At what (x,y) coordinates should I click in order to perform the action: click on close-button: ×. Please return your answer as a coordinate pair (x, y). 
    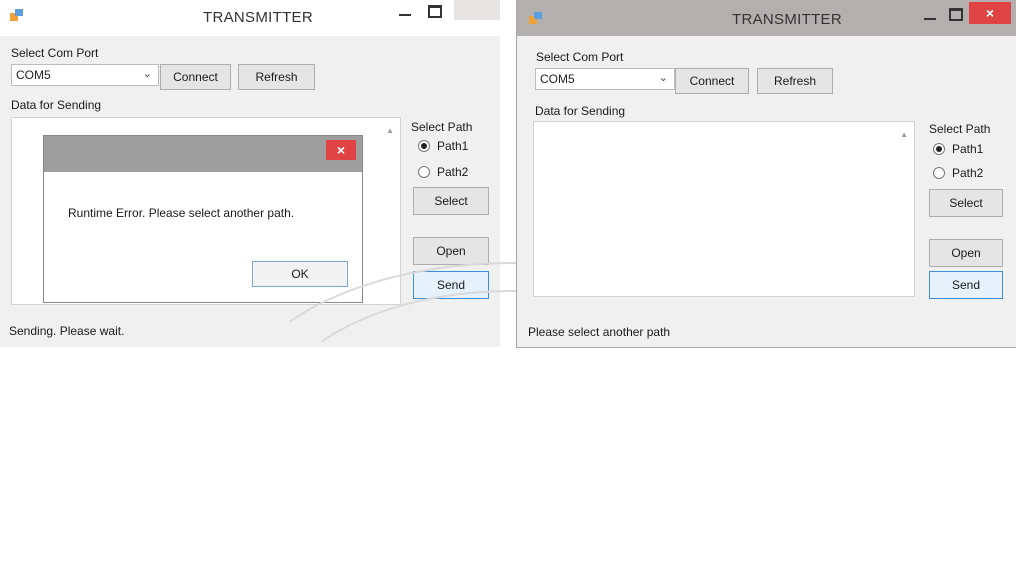
    Looking at the image, I should click on (990, 13).